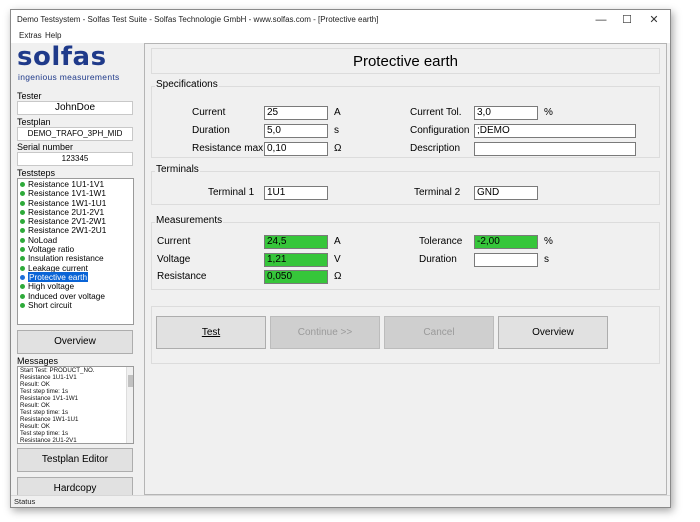 The height and width of the screenshot is (522, 700). Describe the element at coordinates (29, 96) in the screenshot. I see `tester-label: Tester` at that location.